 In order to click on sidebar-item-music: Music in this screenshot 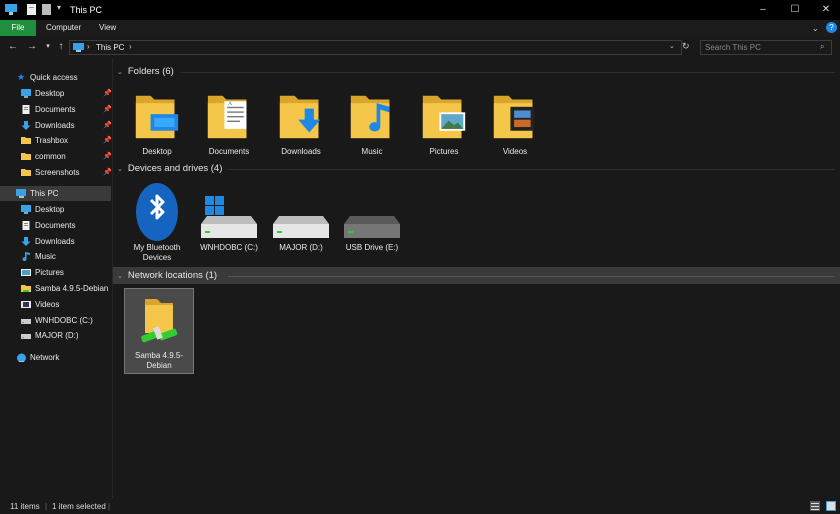, I will do `click(55, 256)`.